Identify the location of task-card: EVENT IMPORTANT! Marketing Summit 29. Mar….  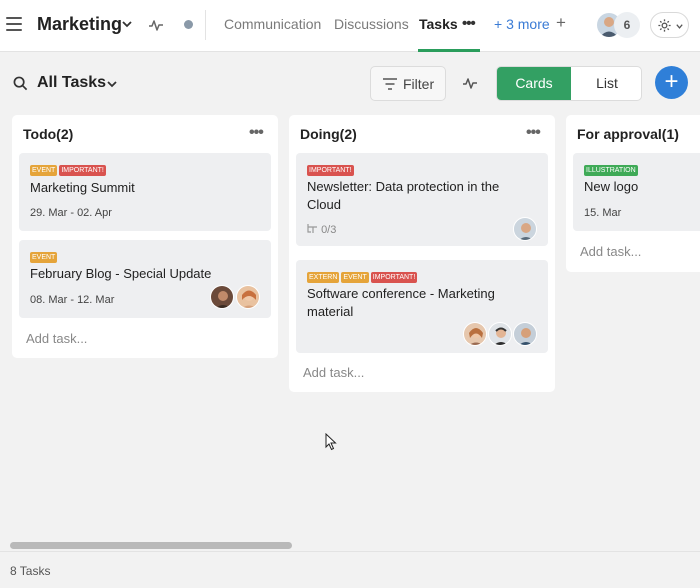
(145, 192).